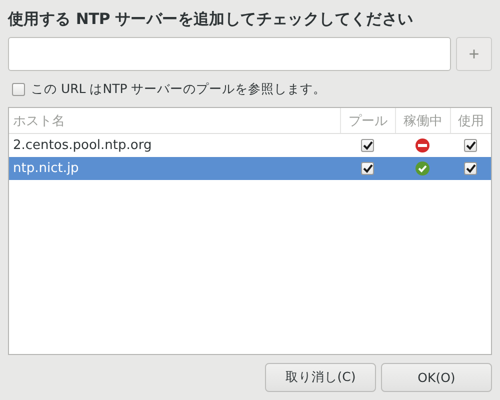  What do you see at coordinates (229, 54) in the screenshot?
I see `server-input-field` at bounding box center [229, 54].